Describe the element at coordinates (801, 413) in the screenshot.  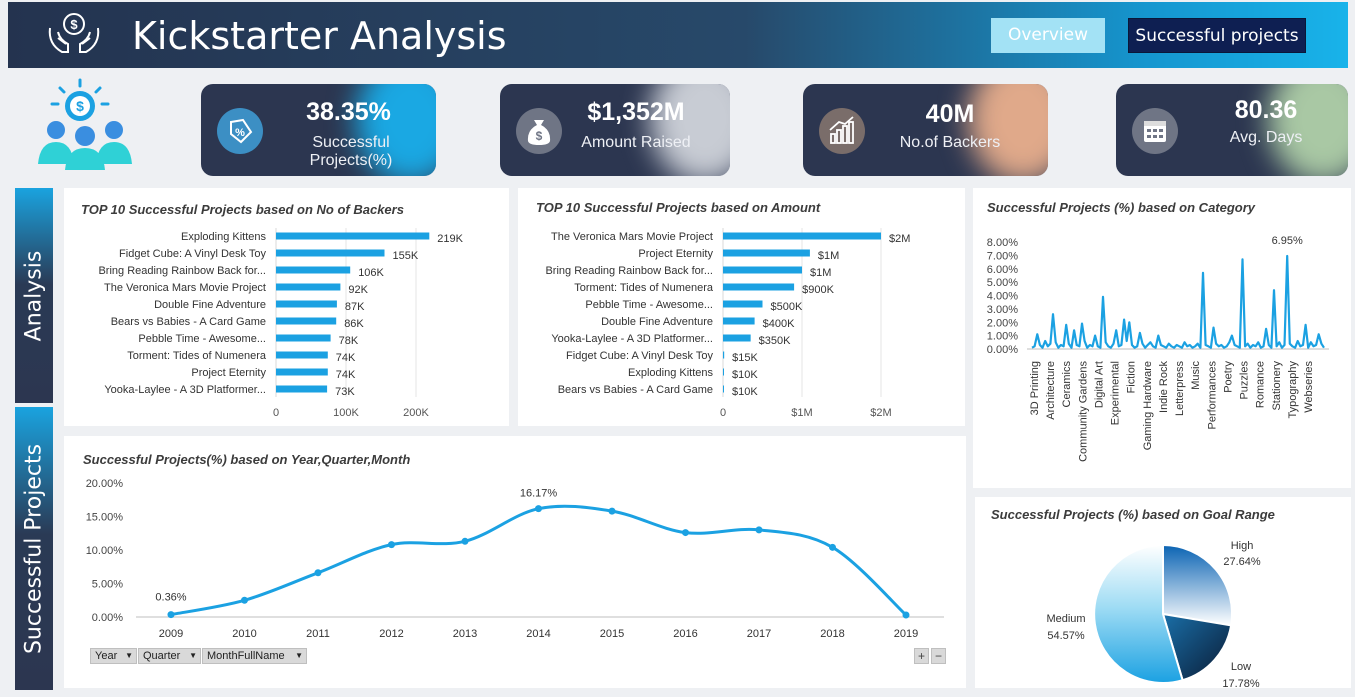
I see `x-tick-label: $1M` at that location.